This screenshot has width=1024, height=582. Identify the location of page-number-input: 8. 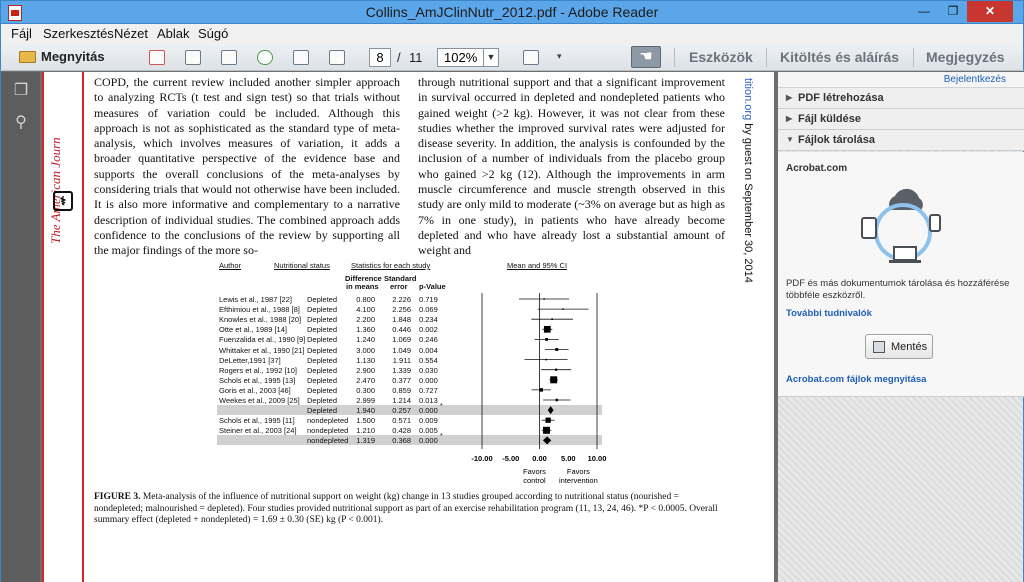
(380, 57).